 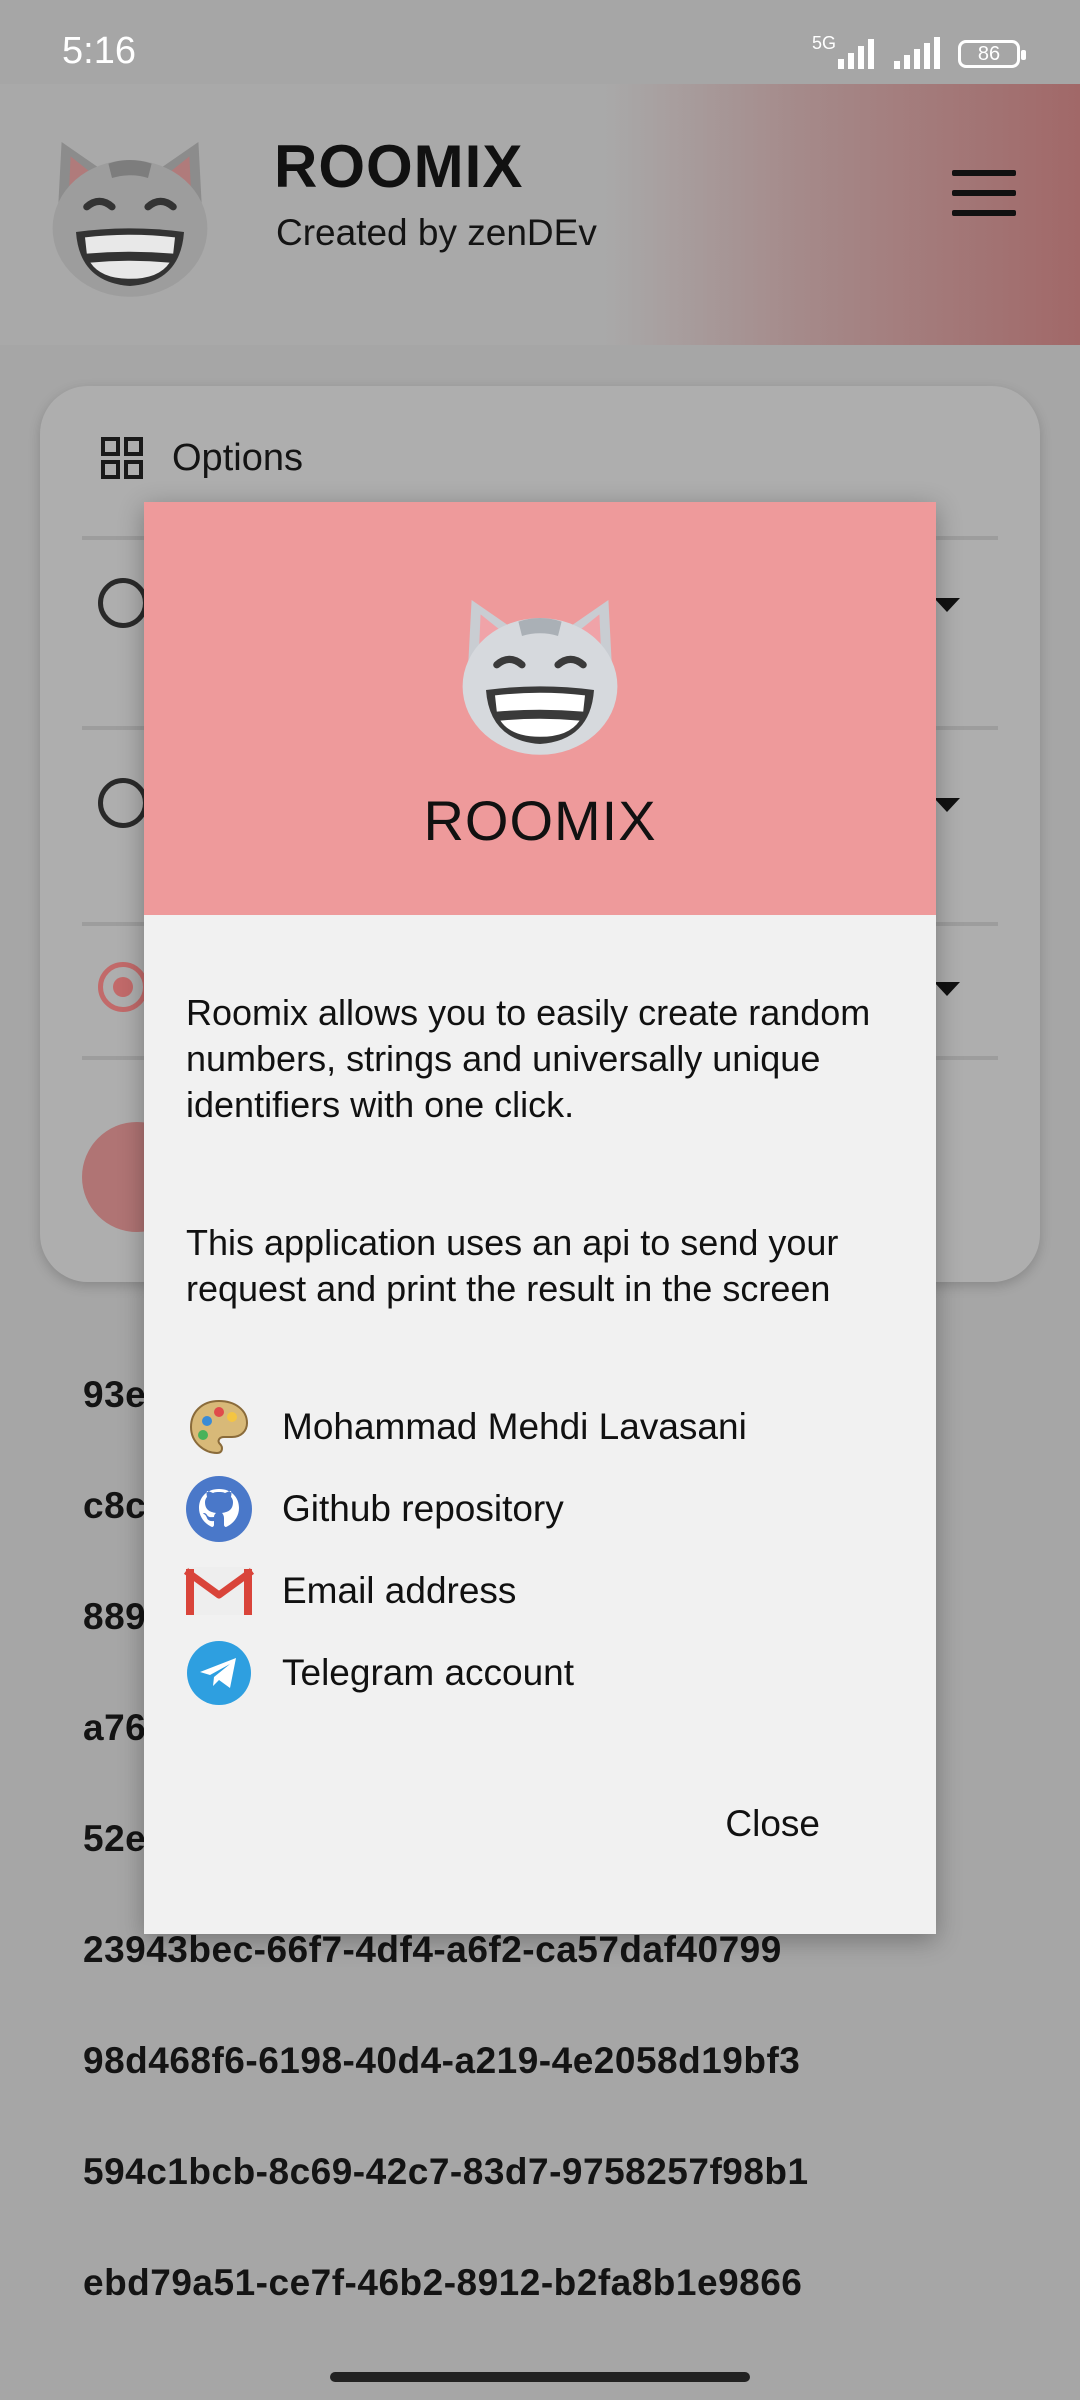 I want to click on palette-icon, so click(x=219, y=1427).